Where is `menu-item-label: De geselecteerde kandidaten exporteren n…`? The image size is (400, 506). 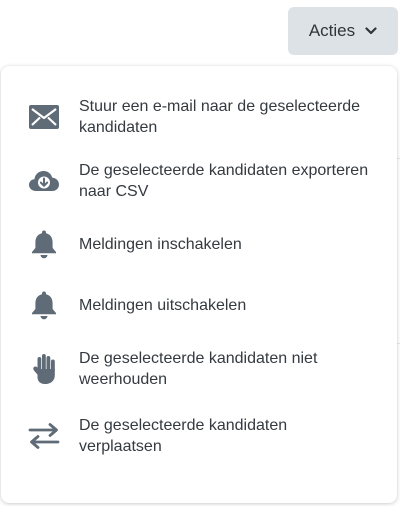
menu-item-label: De geselecteerde kandidaten exporteren n… is located at coordinates (224, 181).